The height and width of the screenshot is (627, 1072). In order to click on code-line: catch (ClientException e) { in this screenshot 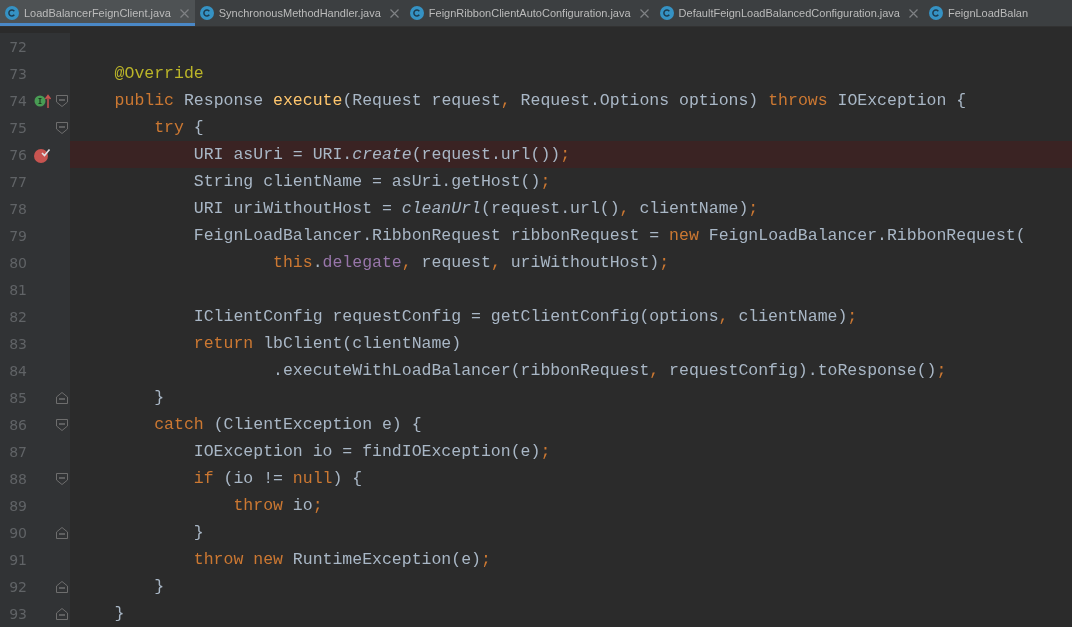, I will do `click(287, 424)`.